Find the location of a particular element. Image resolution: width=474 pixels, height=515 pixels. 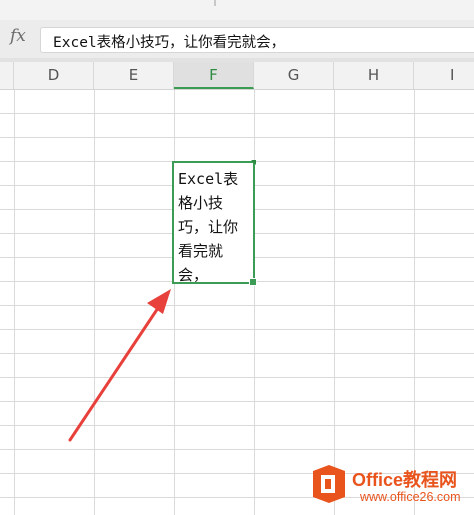

watermark: Office教程网 www.office26.com is located at coordinates (390, 487).